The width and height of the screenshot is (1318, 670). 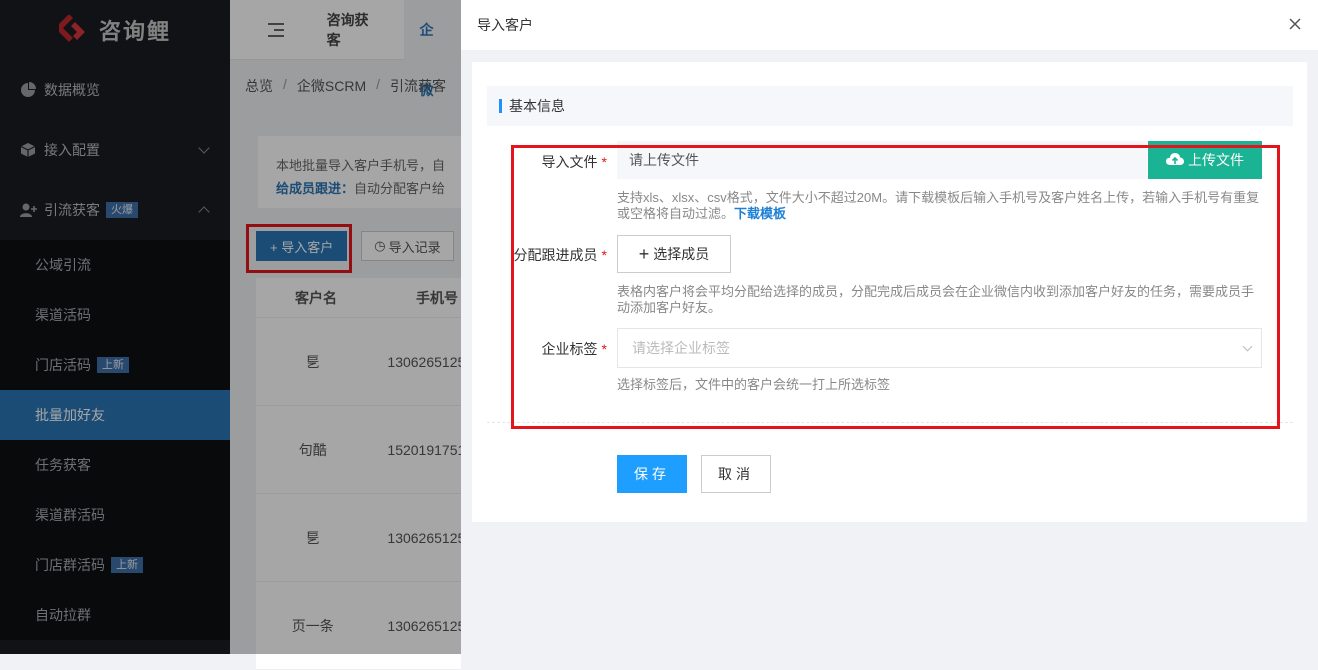 What do you see at coordinates (889, 25) in the screenshot?
I see `drawer-header: 导入客户` at bounding box center [889, 25].